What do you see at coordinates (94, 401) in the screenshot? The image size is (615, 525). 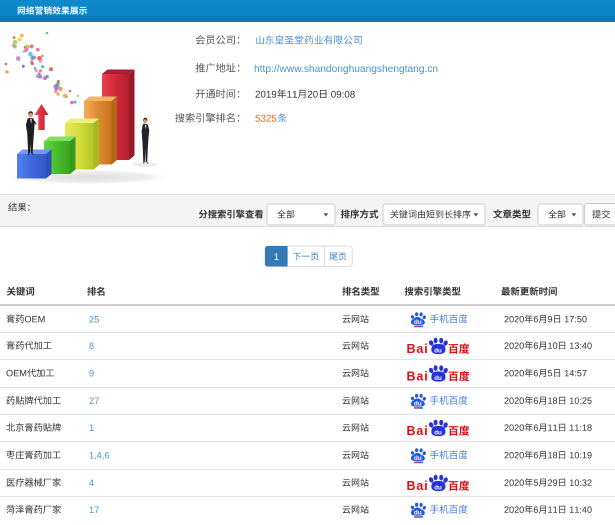 I see `svg-text: 27` at bounding box center [94, 401].